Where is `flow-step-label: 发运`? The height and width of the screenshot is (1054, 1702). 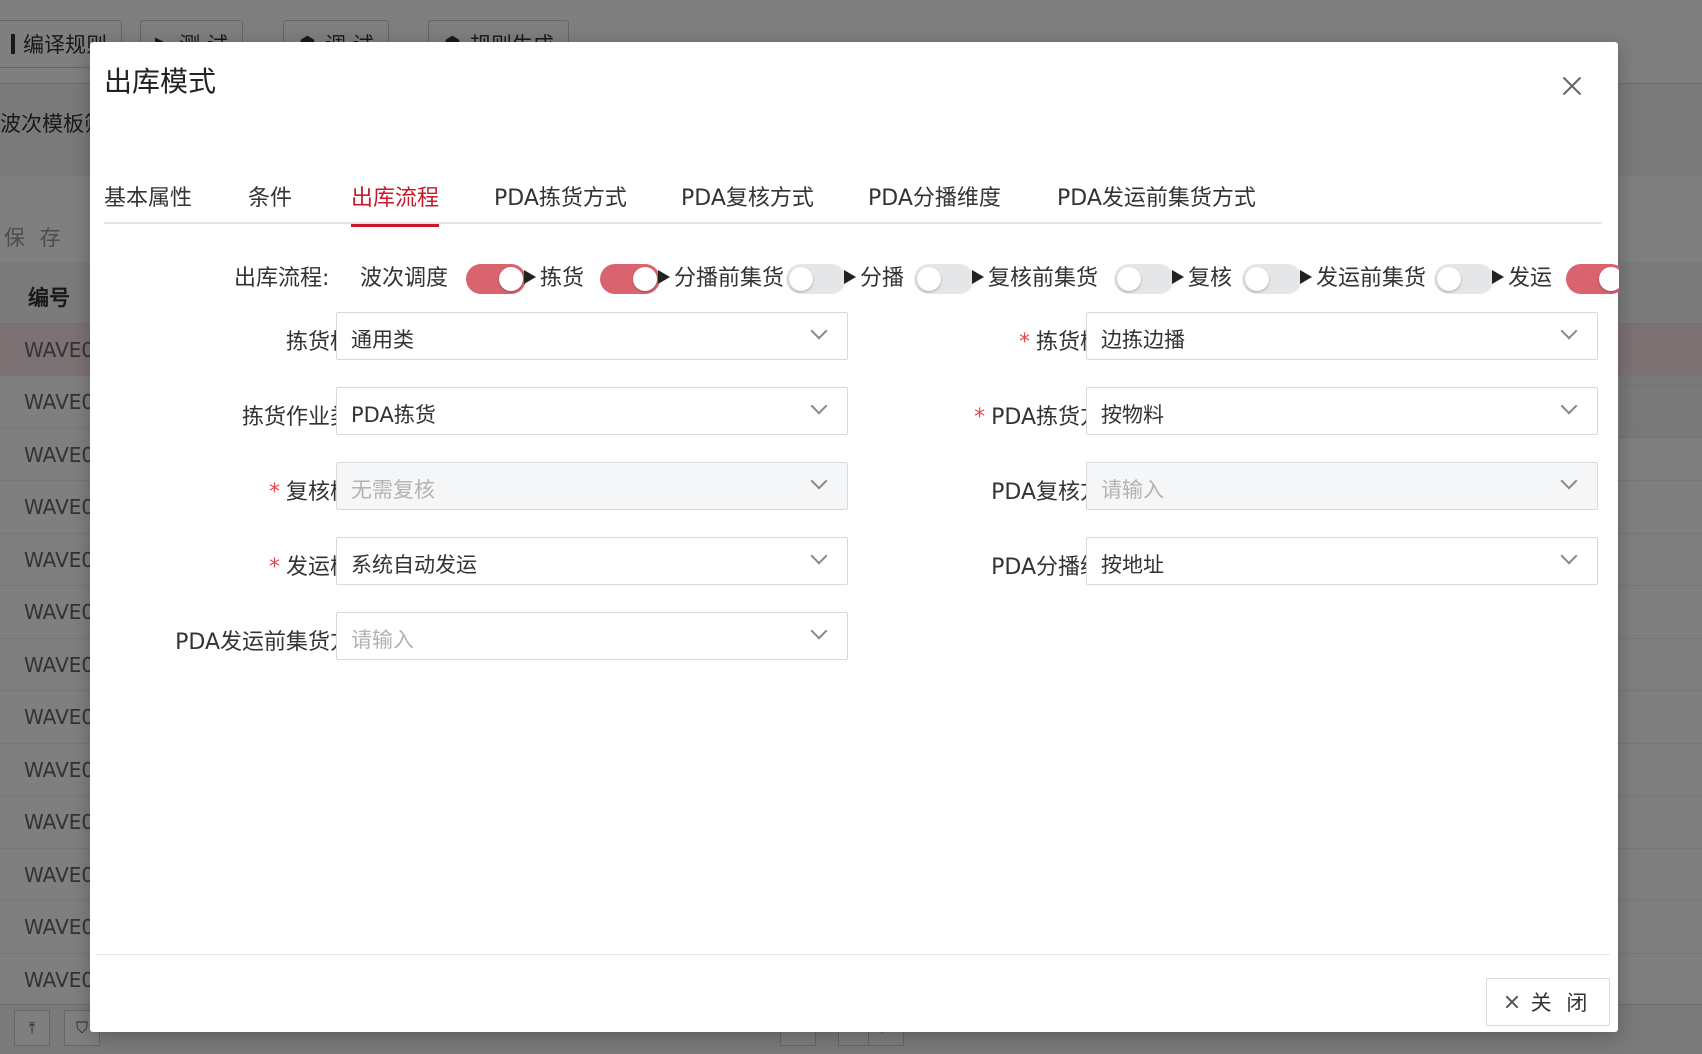
flow-step-label: 发运 is located at coordinates (1530, 278).